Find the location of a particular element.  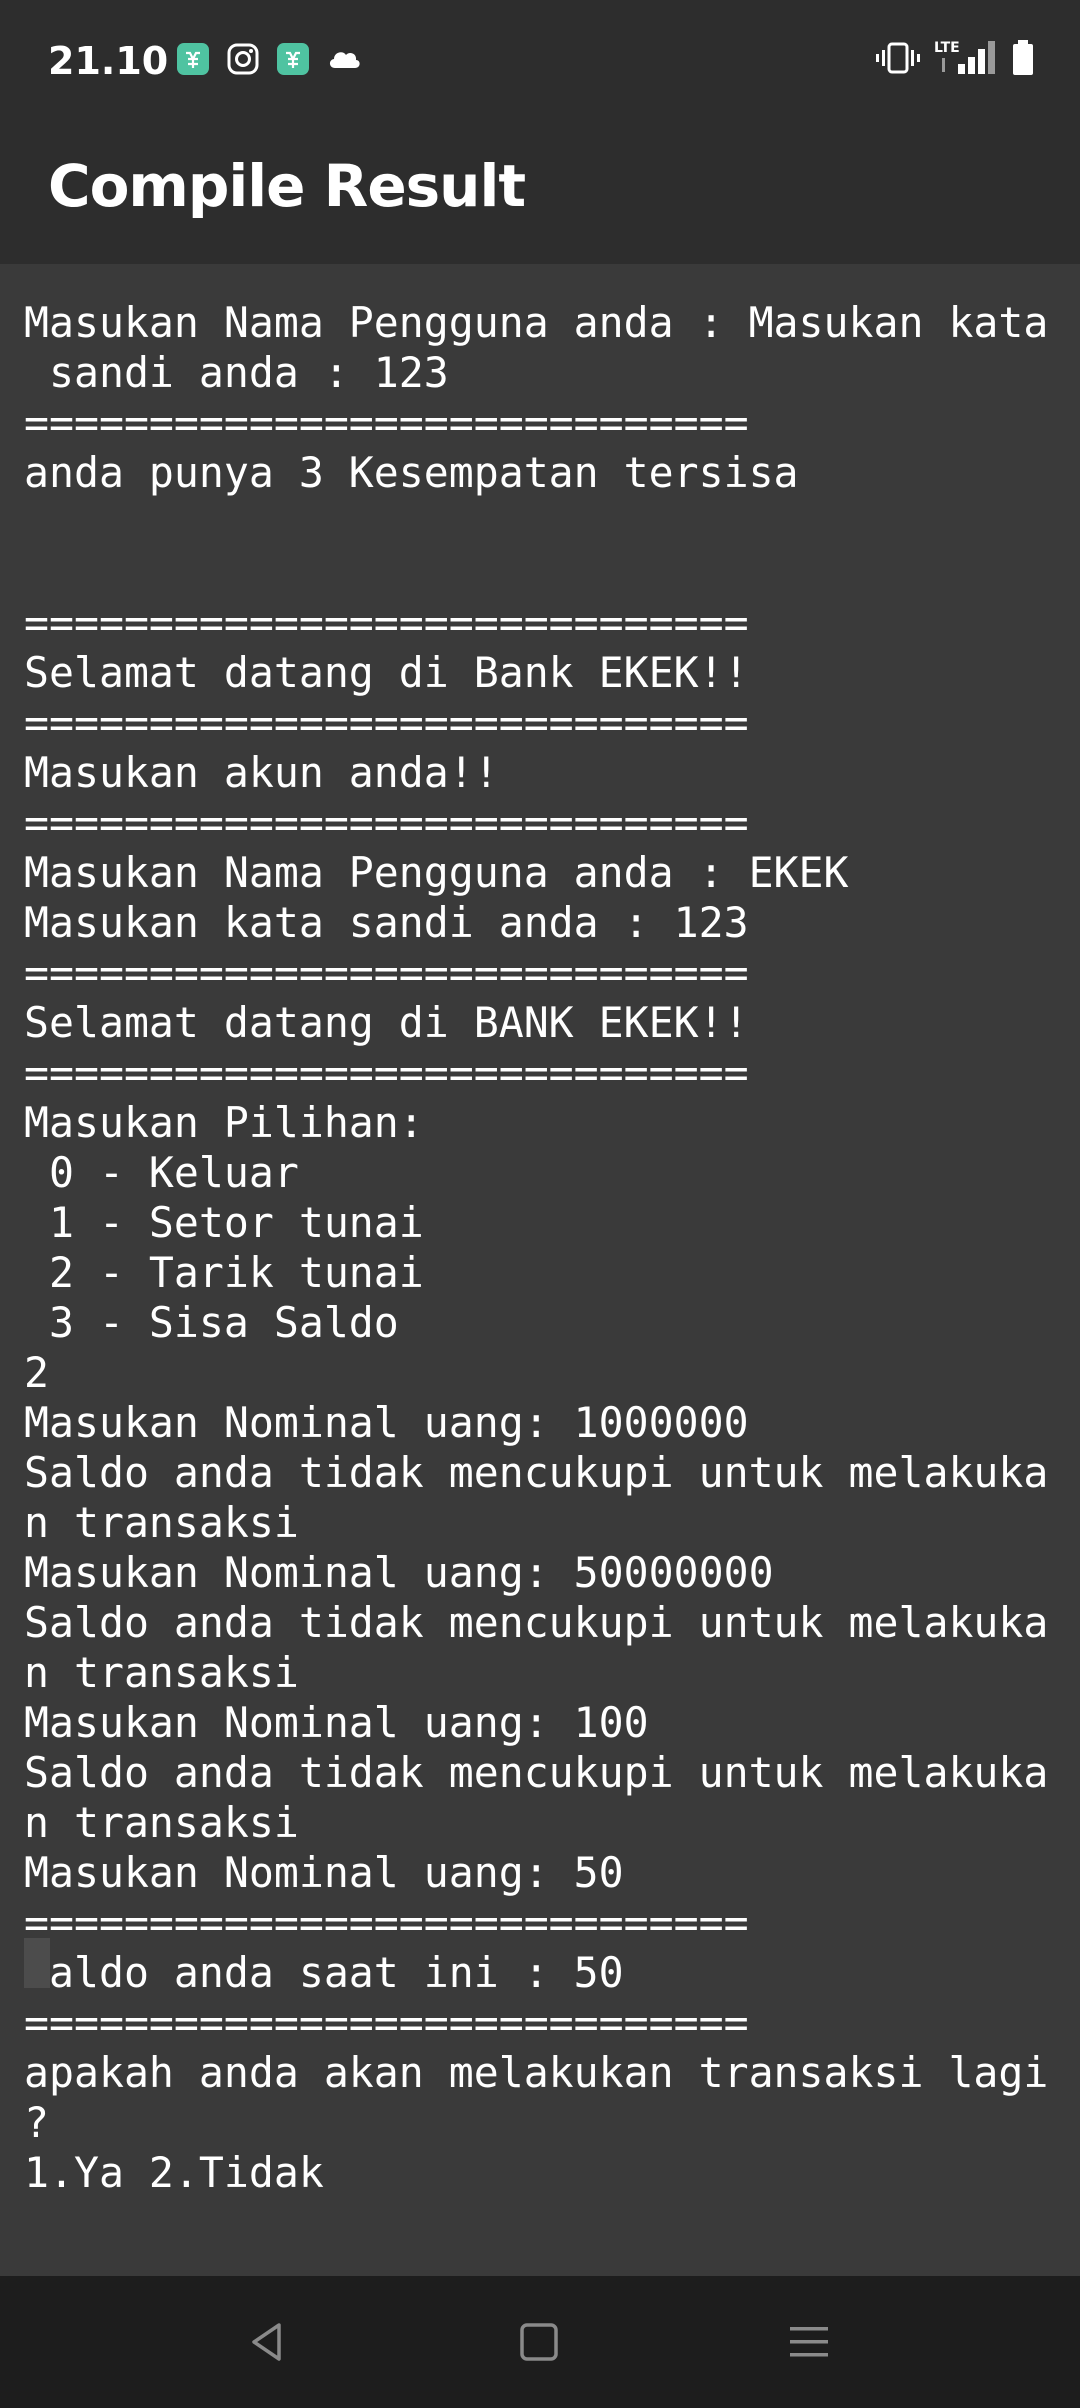

vibrate-icon is located at coordinates (898, 58).